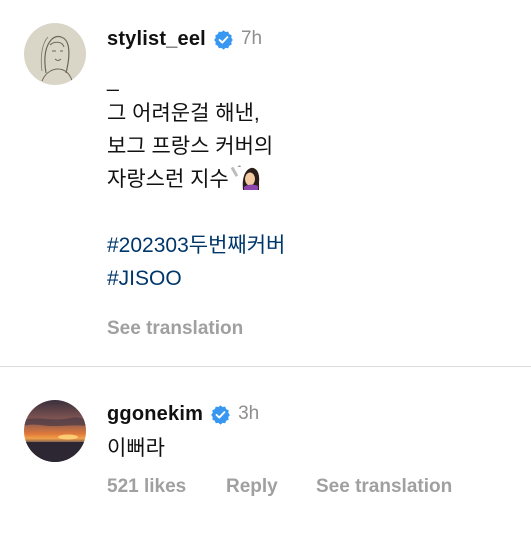  Describe the element at coordinates (155, 414) in the screenshot. I see `username: ggonekim` at that location.